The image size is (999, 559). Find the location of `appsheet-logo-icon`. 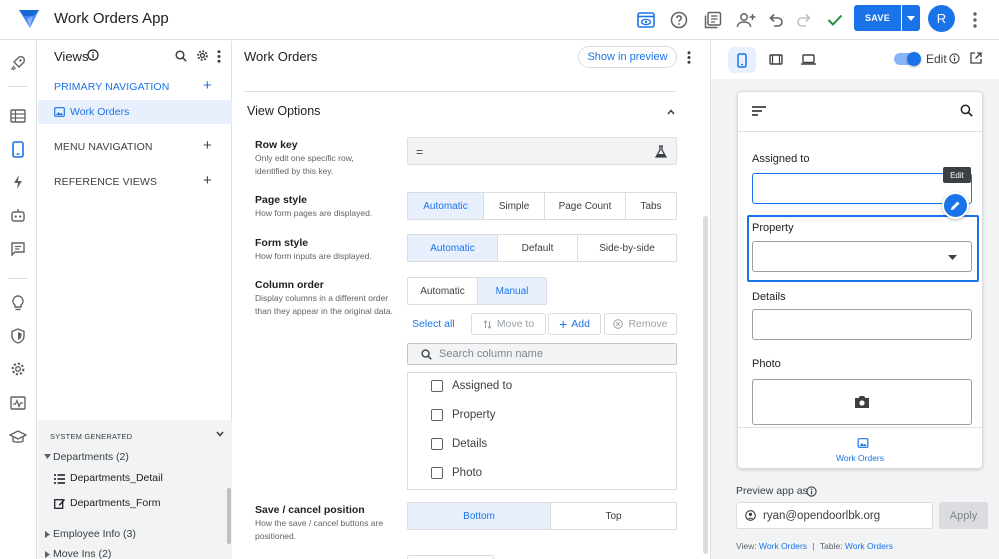

appsheet-logo-icon is located at coordinates (29, 19).